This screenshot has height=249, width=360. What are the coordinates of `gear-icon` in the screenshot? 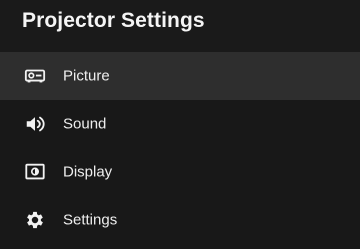 It's located at (35, 220).